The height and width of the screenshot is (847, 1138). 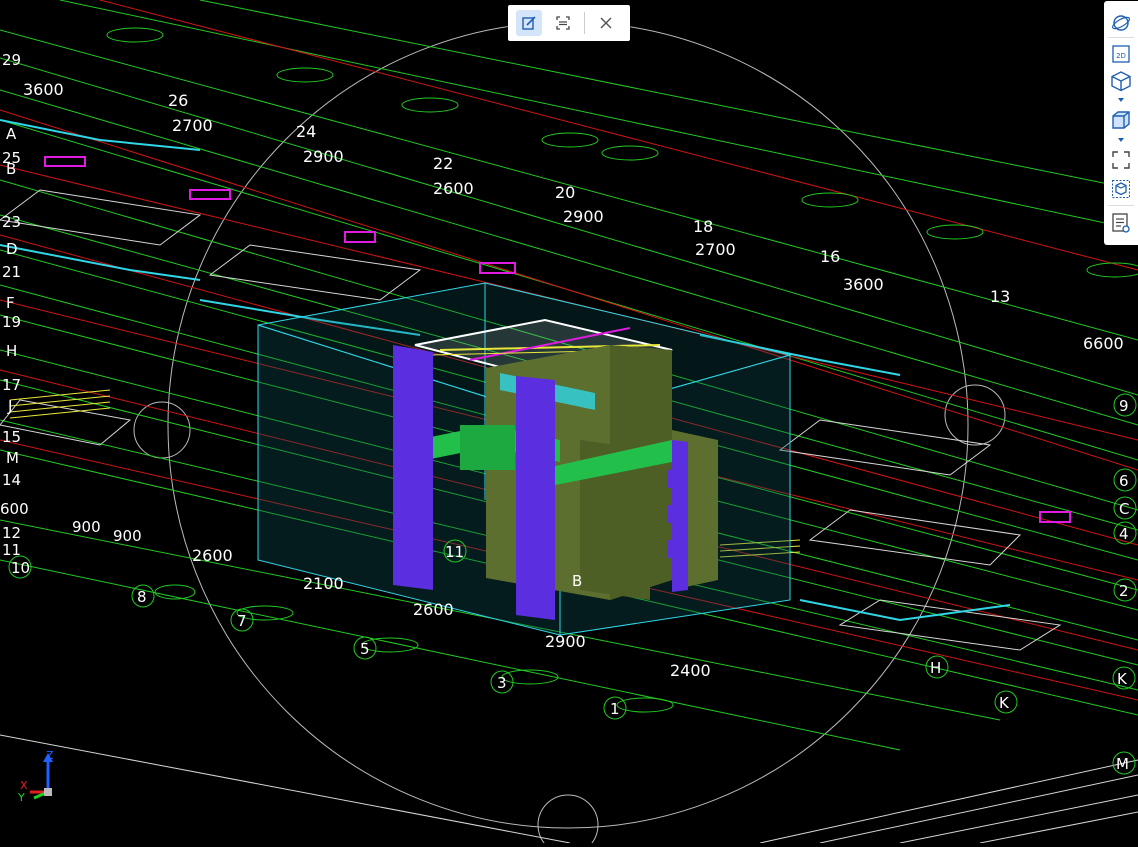 What do you see at coordinates (454, 552) in the screenshot?
I see `grid-number: 11` at bounding box center [454, 552].